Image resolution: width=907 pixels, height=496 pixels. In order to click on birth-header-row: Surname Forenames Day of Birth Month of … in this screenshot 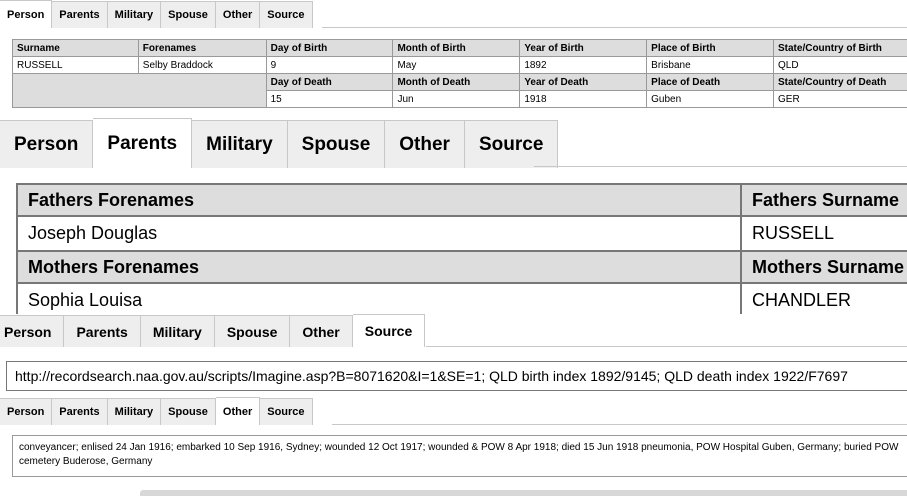, I will do `click(459, 48)`.